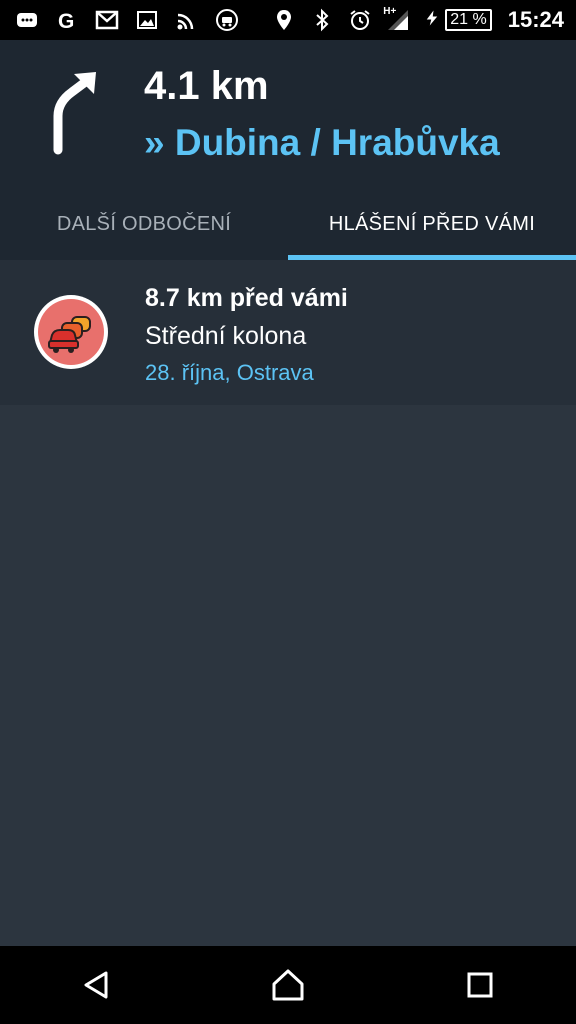 The height and width of the screenshot is (1024, 576). Describe the element at coordinates (144, 224) in the screenshot. I see `tab-next-turn: DALŠÍ ODBOČENÍ` at that location.